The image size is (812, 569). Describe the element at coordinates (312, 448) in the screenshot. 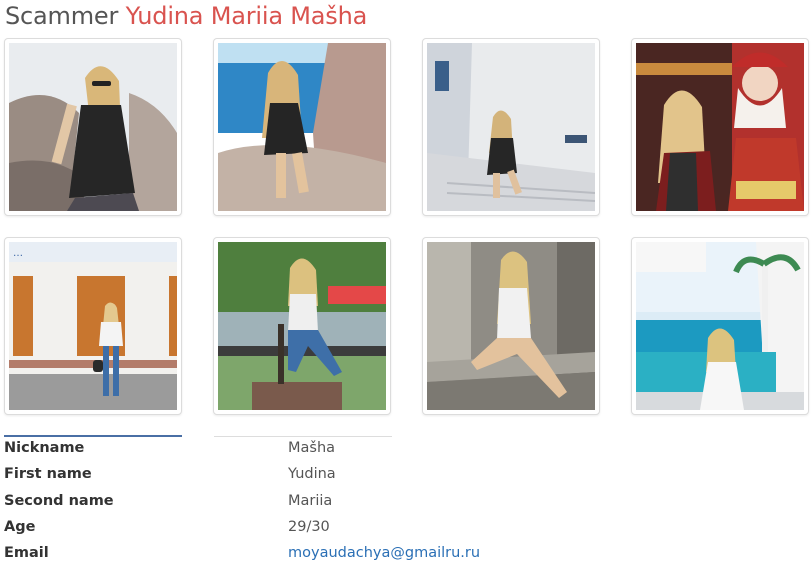

I see `nickname-value: Mašha` at that location.